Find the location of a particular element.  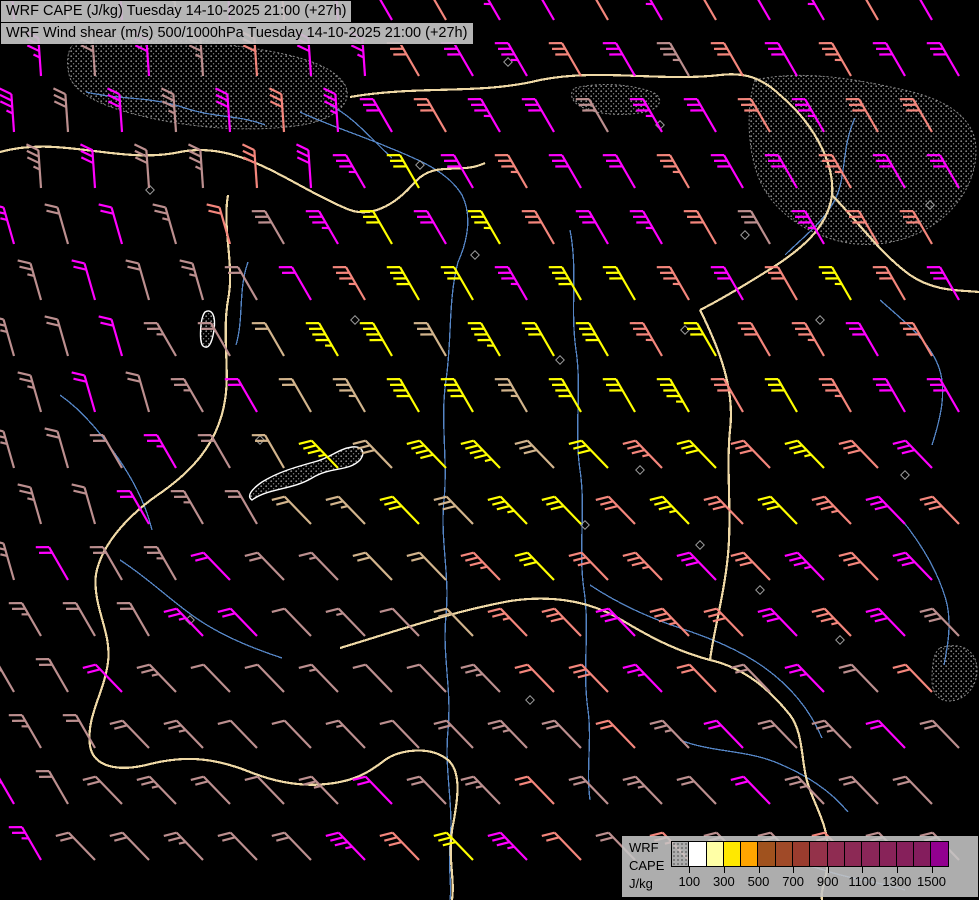

cape-colorbar-cells is located at coordinates (821, 854).